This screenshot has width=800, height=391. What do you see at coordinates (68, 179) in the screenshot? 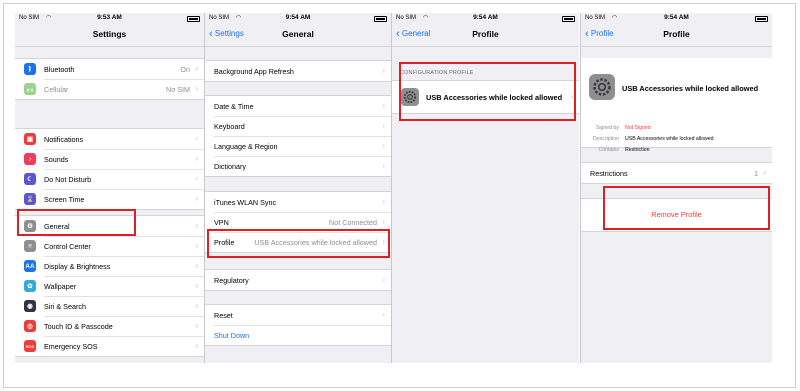
I see `row-label: Do Not Disturb` at bounding box center [68, 179].